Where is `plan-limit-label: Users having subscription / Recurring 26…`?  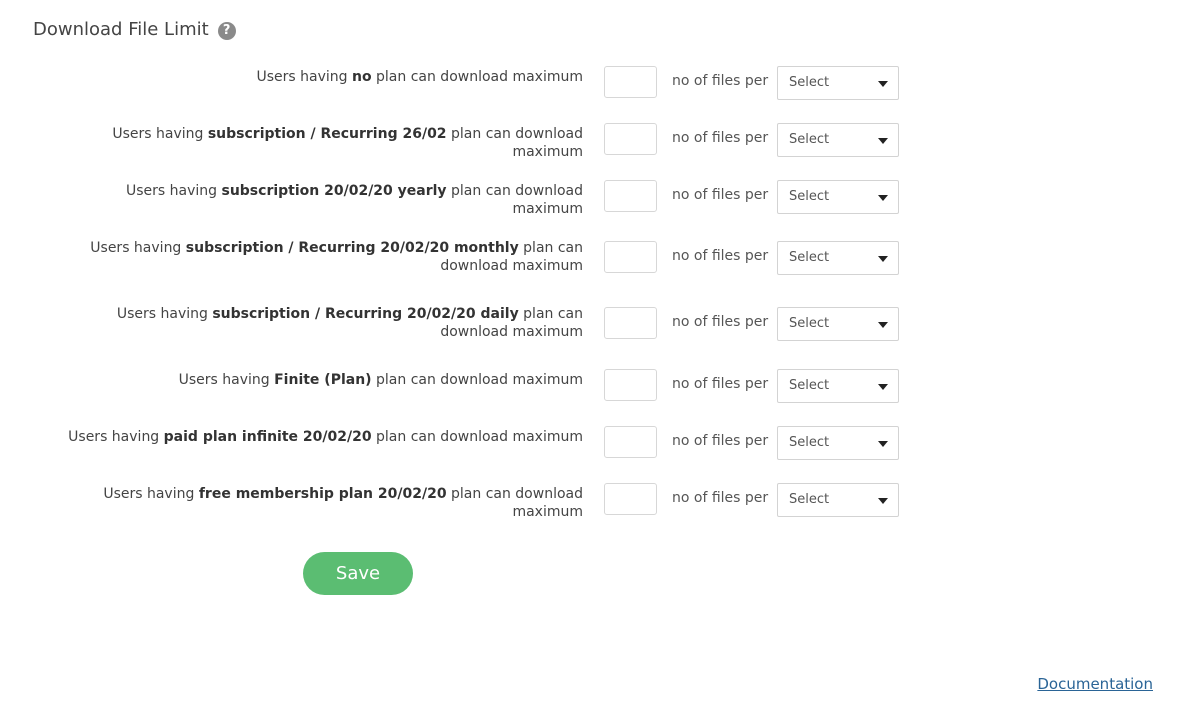
plan-limit-label: Users having subscription / Recurring 26… is located at coordinates (323, 143).